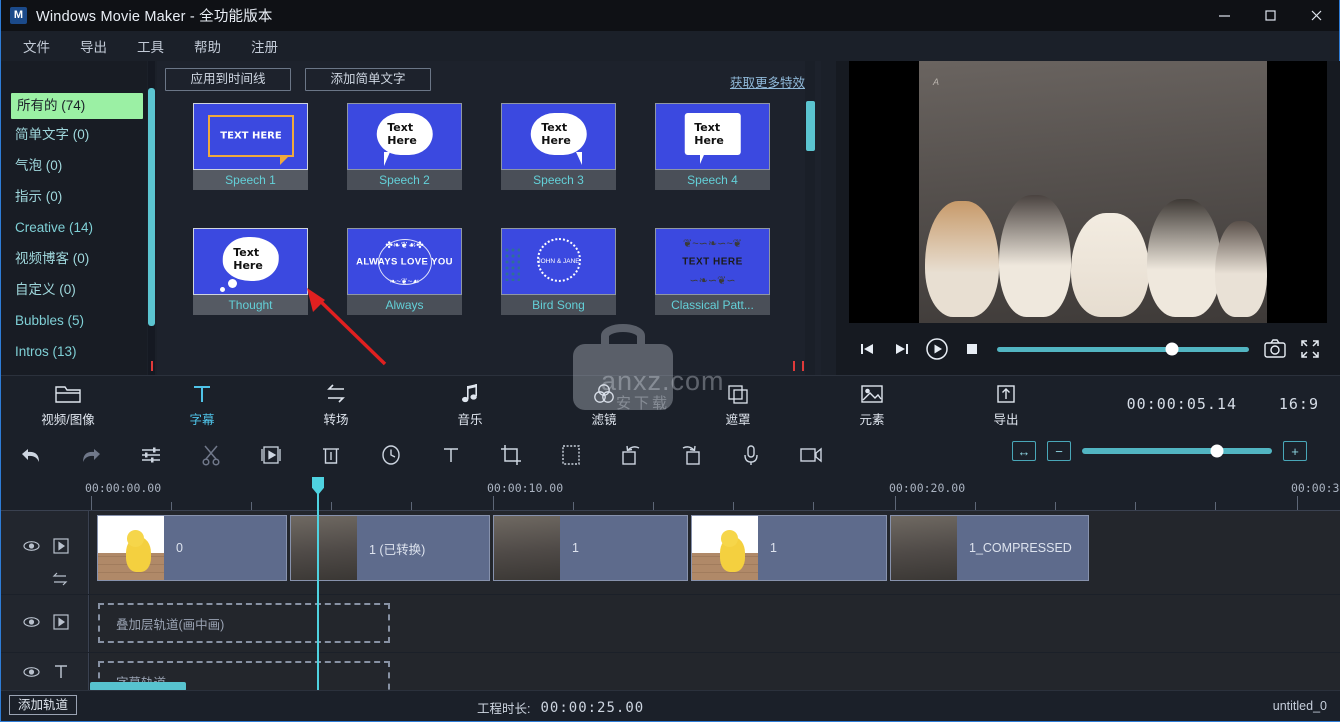 The image size is (1340, 722). What do you see at coordinates (872, 404) in the screenshot?
I see `tab-element: 元素` at bounding box center [872, 404].